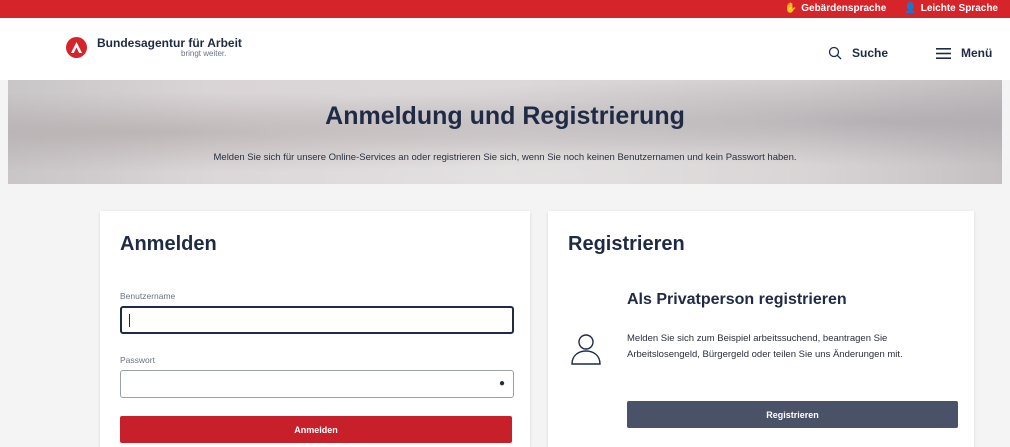  I want to click on login-submit-button: Anmelden, so click(316, 429).